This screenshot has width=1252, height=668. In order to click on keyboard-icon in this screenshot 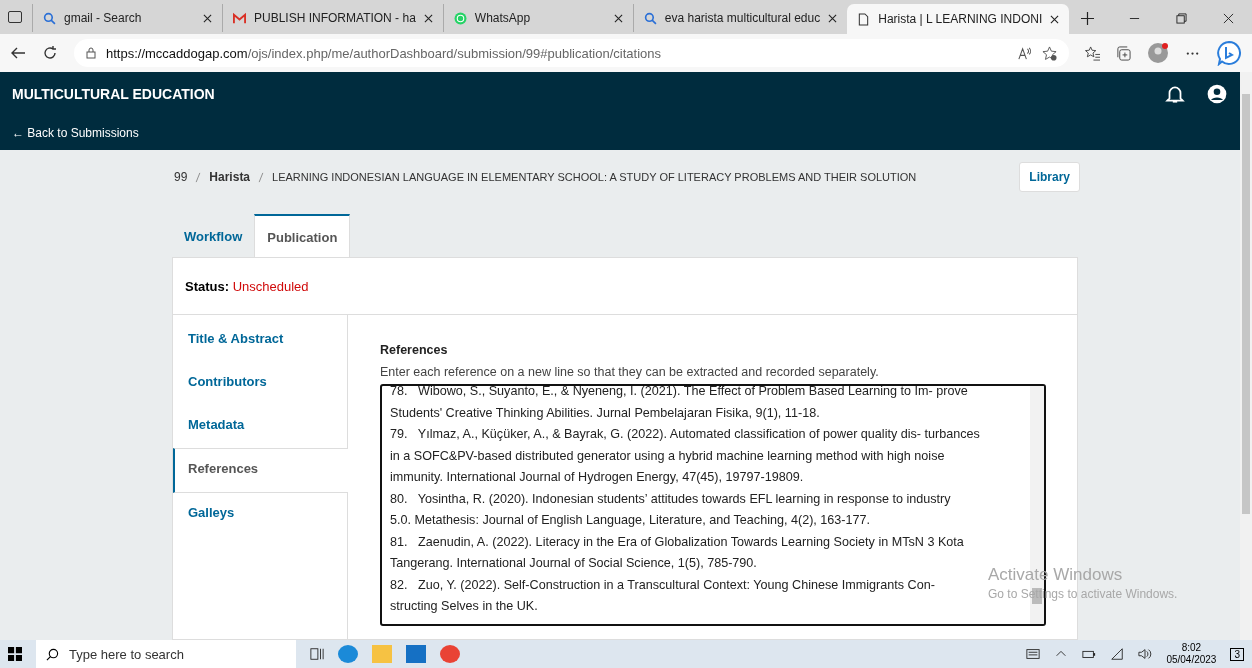, I will do `click(1033, 654)`.